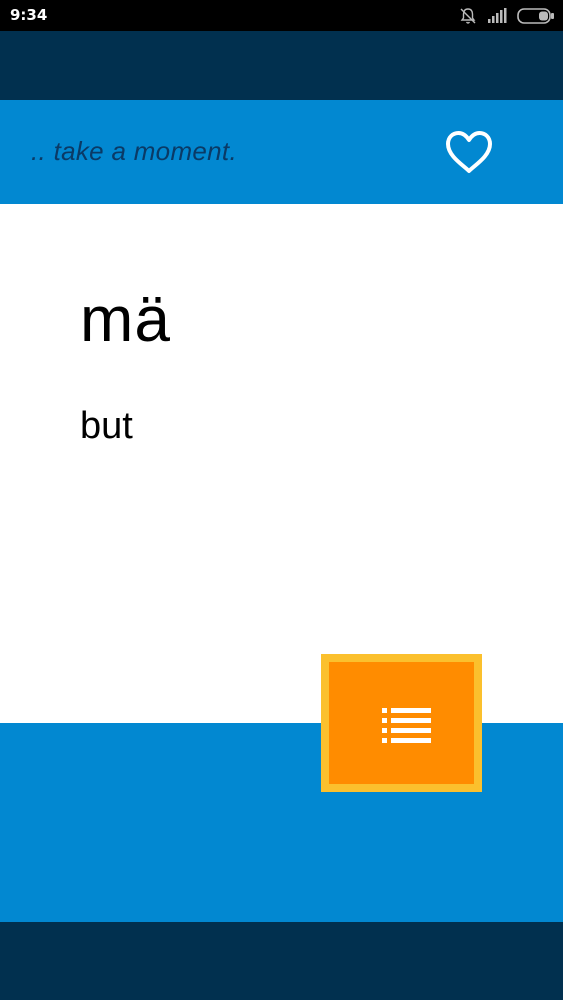 The image size is (563, 1000). I want to click on battery-icon, so click(535, 16).